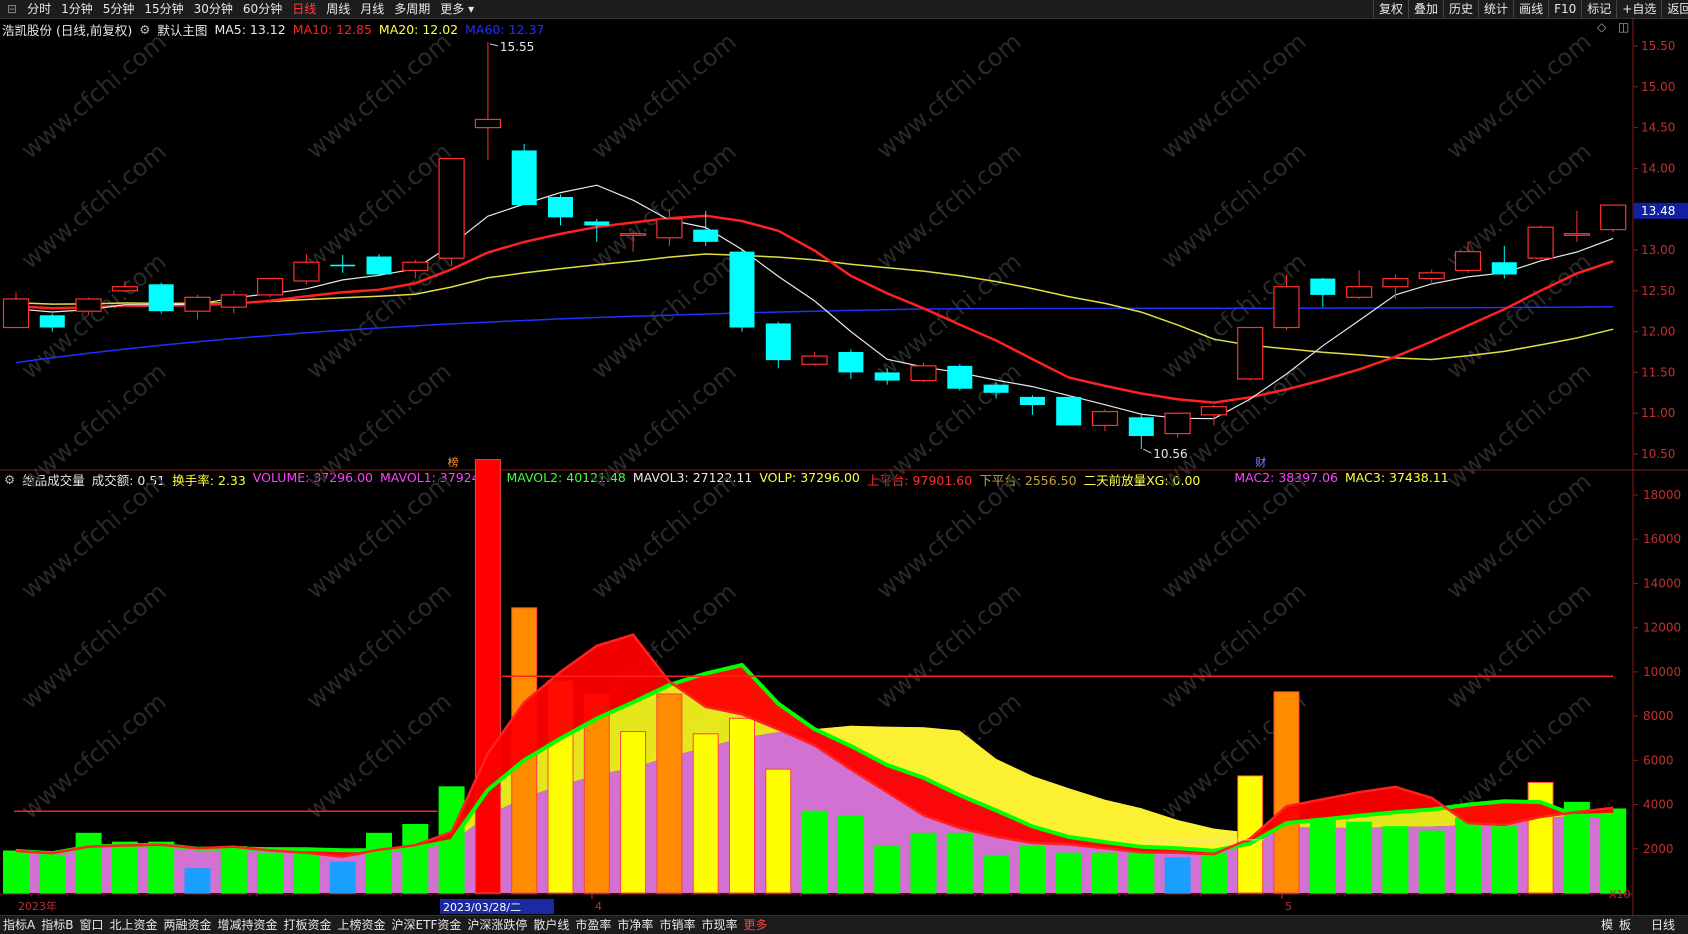  What do you see at coordinates (57, 925) in the screenshot?
I see `indicator-tab: 指标B` at bounding box center [57, 925].